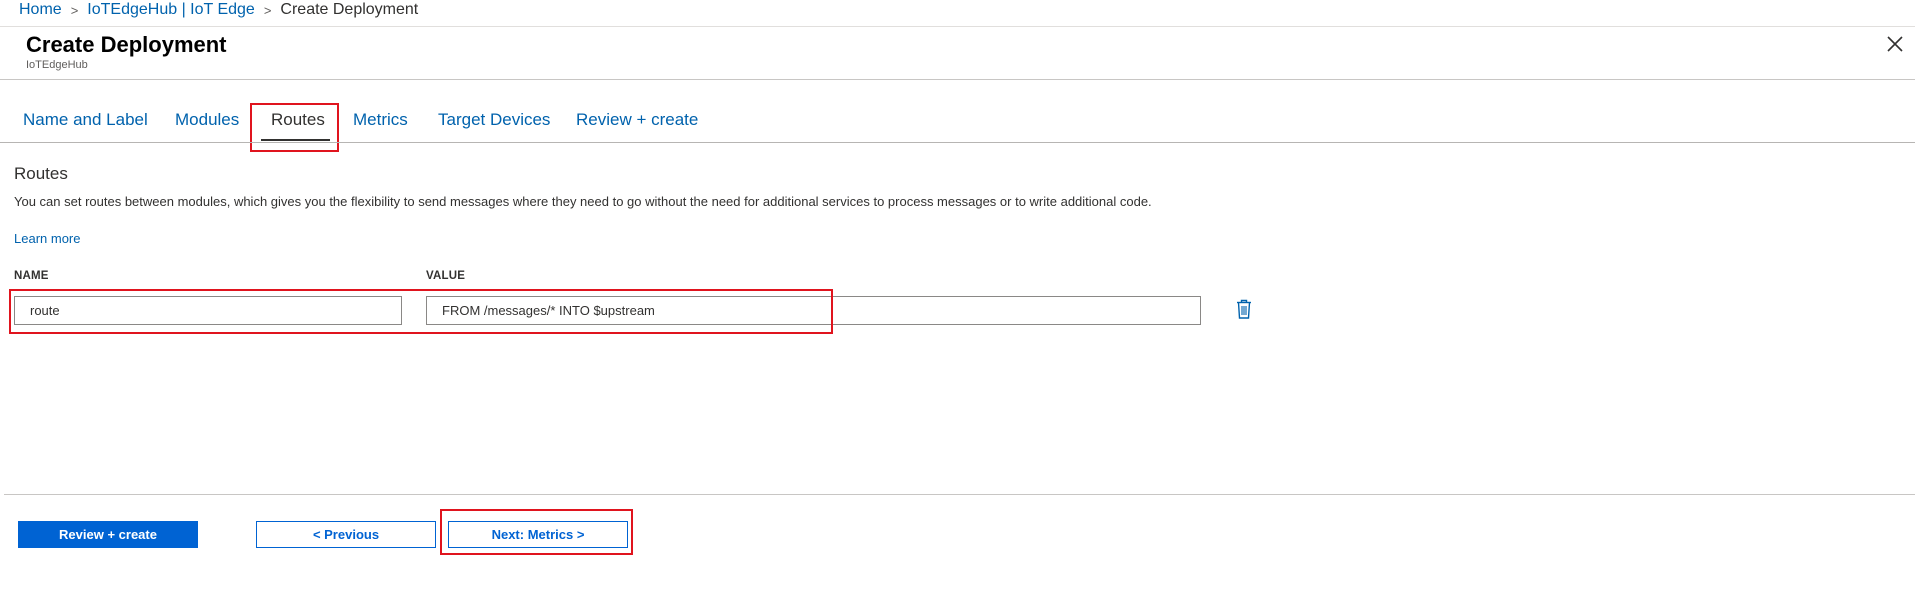 The image size is (1915, 603). Describe the element at coordinates (538, 534) in the screenshot. I see `next-metrics-button: Next: Metrics >` at that location.